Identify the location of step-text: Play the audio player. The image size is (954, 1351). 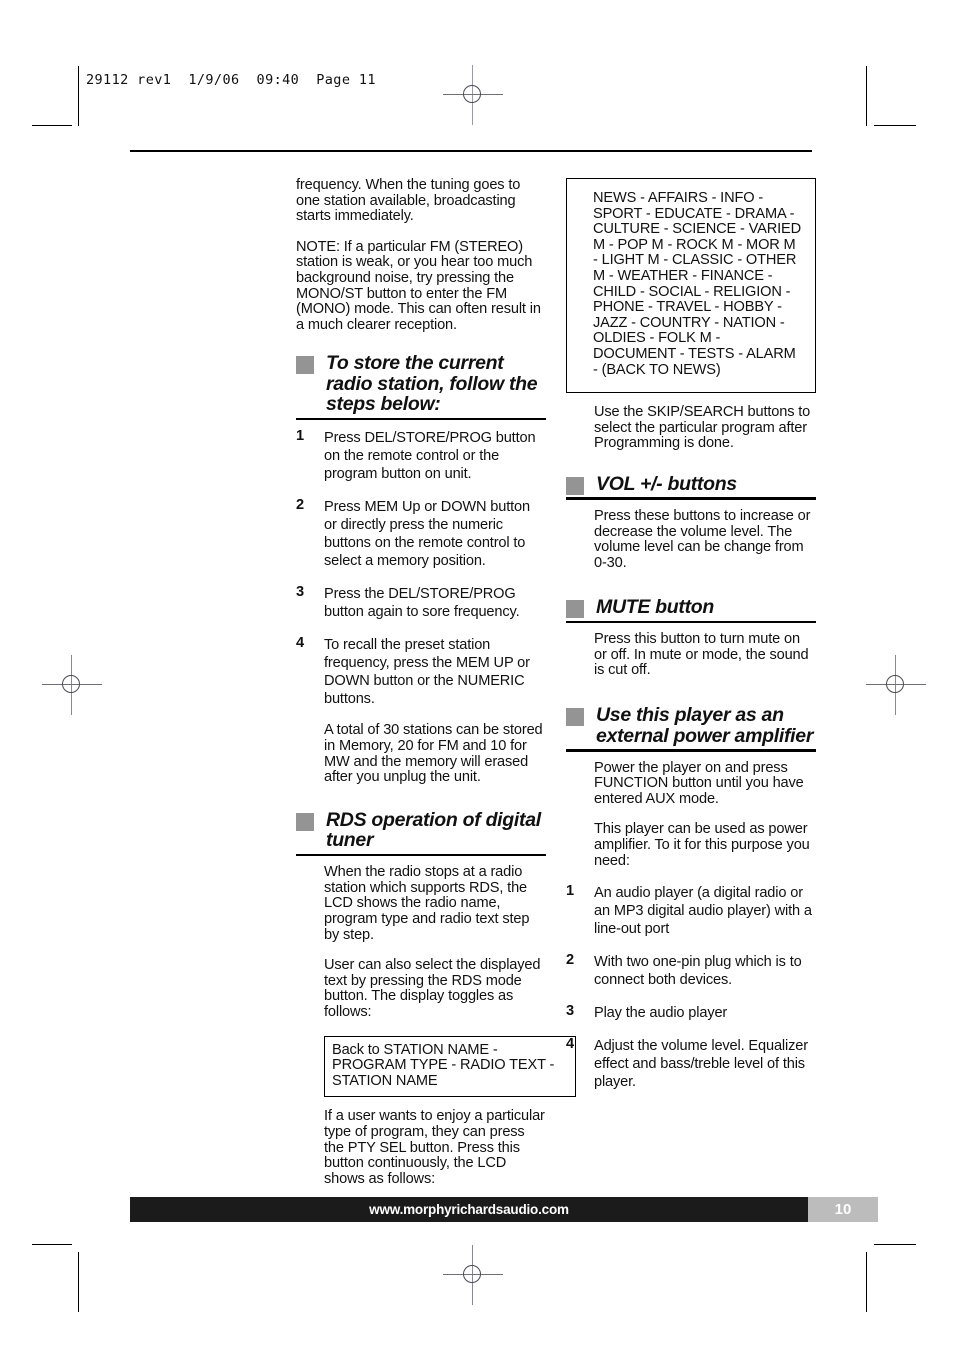
(661, 1013).